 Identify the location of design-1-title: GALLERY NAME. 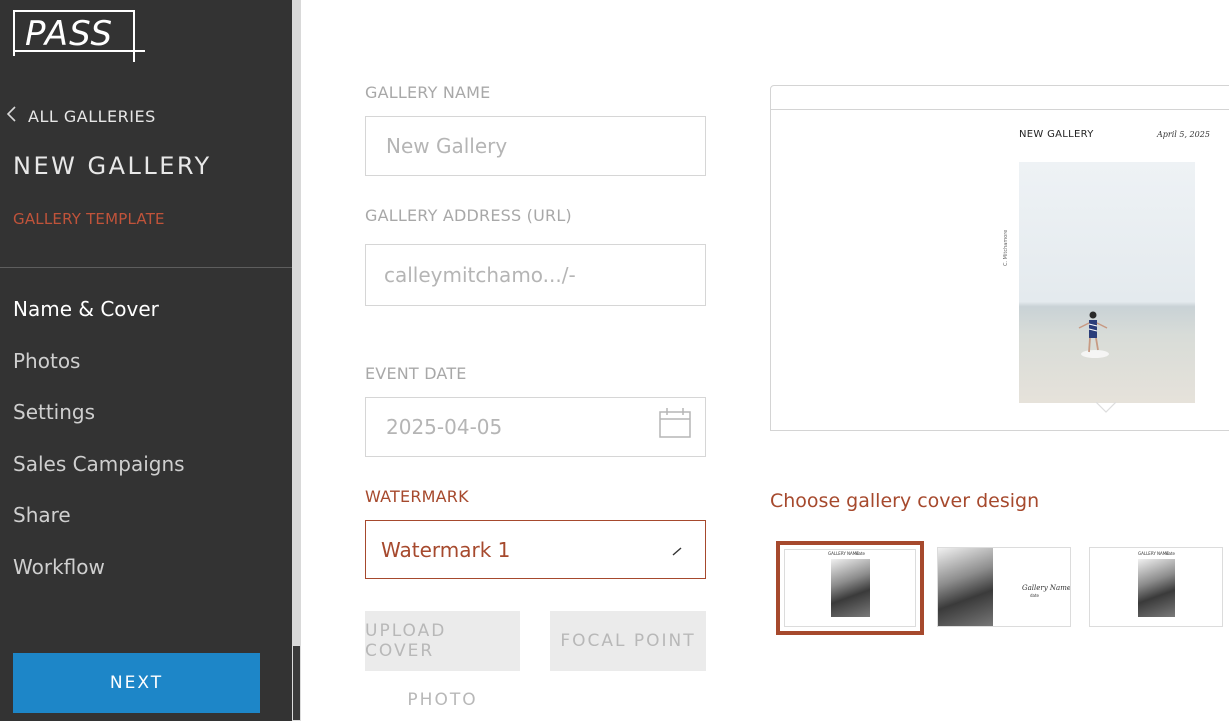
(843, 553).